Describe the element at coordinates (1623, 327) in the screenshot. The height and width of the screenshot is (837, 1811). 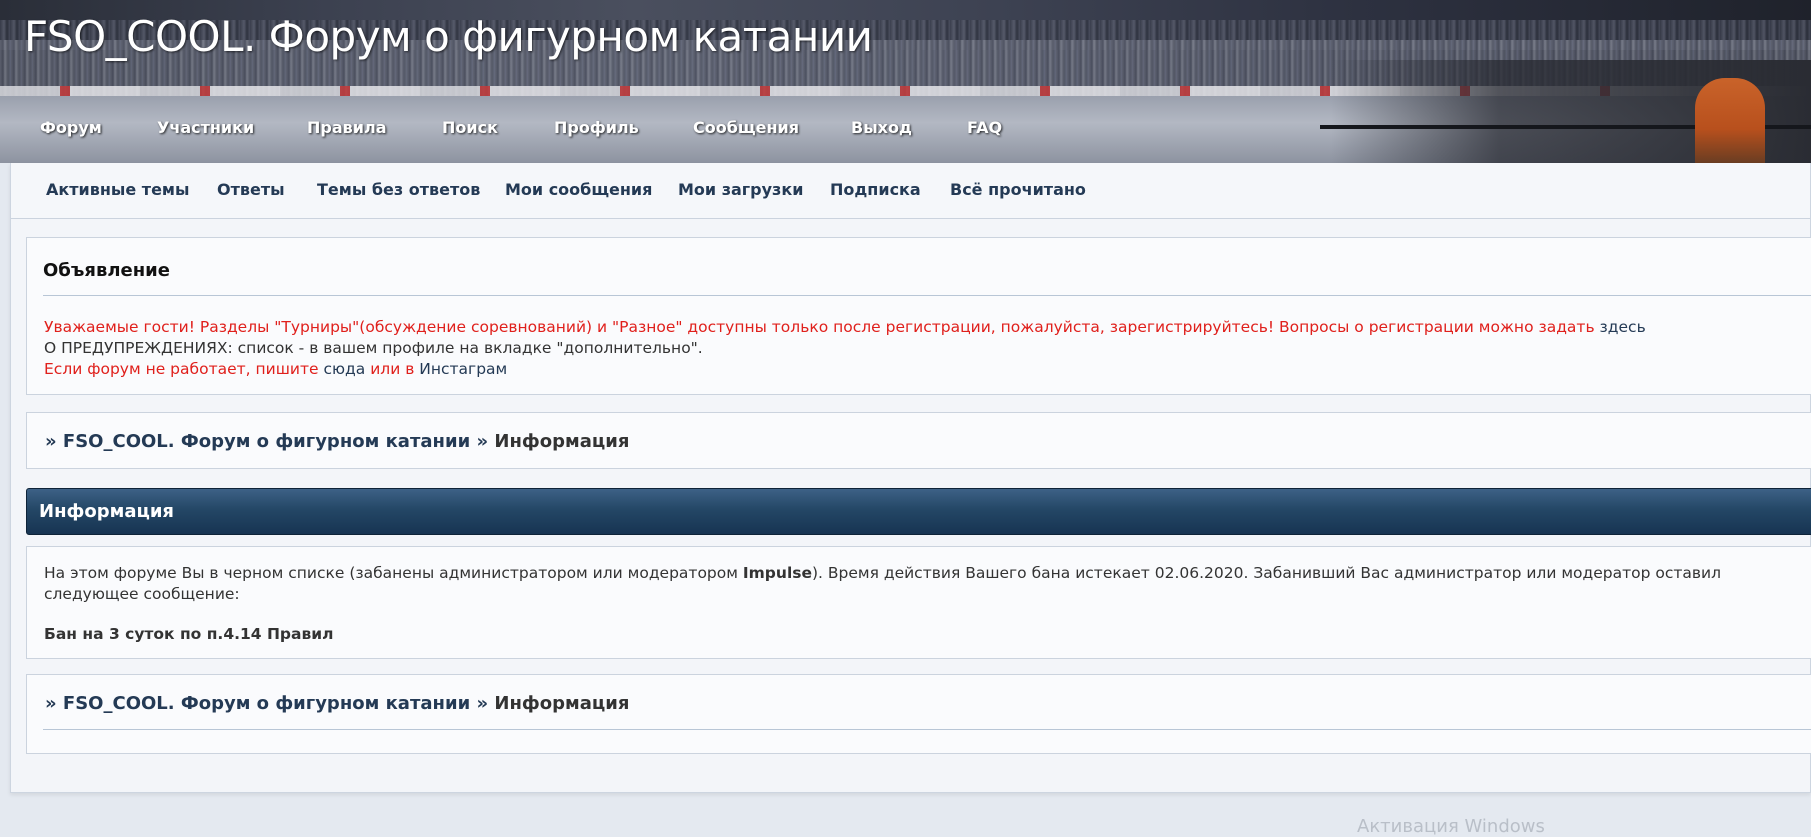
I see `announcement-here-link: здесь` at that location.